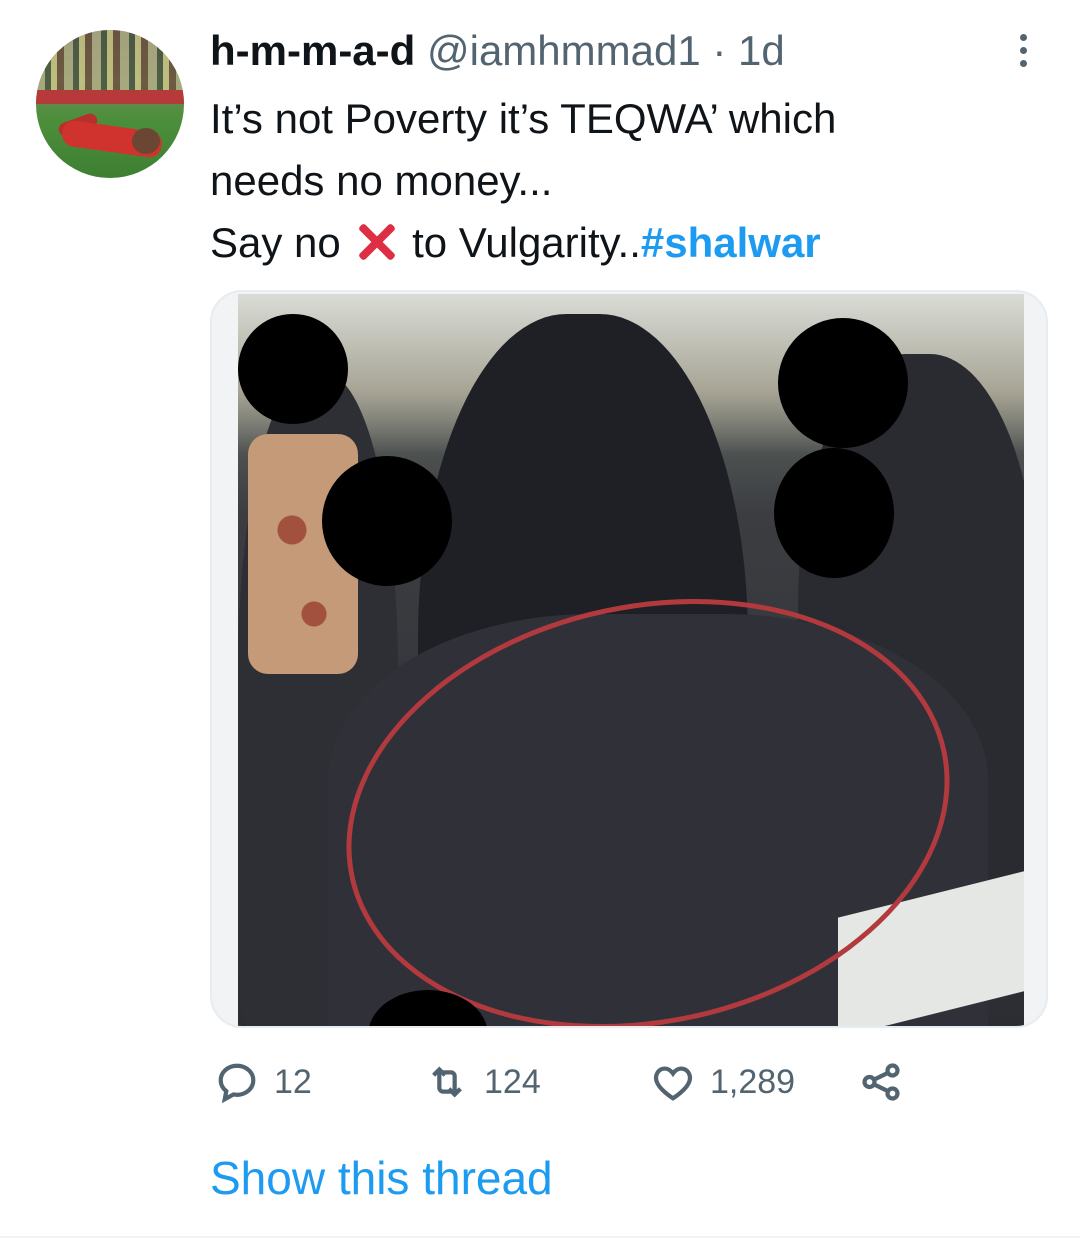 Image resolution: width=1080 pixels, height=1240 pixels. What do you see at coordinates (753, 1081) in the screenshot?
I see `like-count: 1,289` at bounding box center [753, 1081].